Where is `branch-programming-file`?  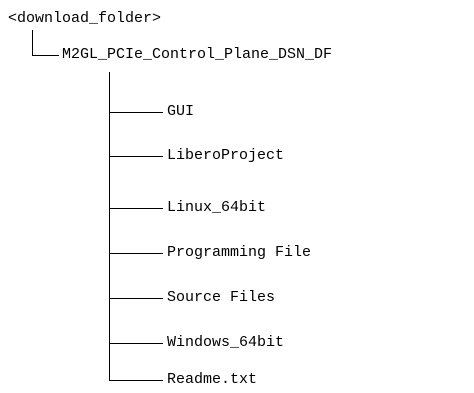 branch-programming-file is located at coordinates (136, 253).